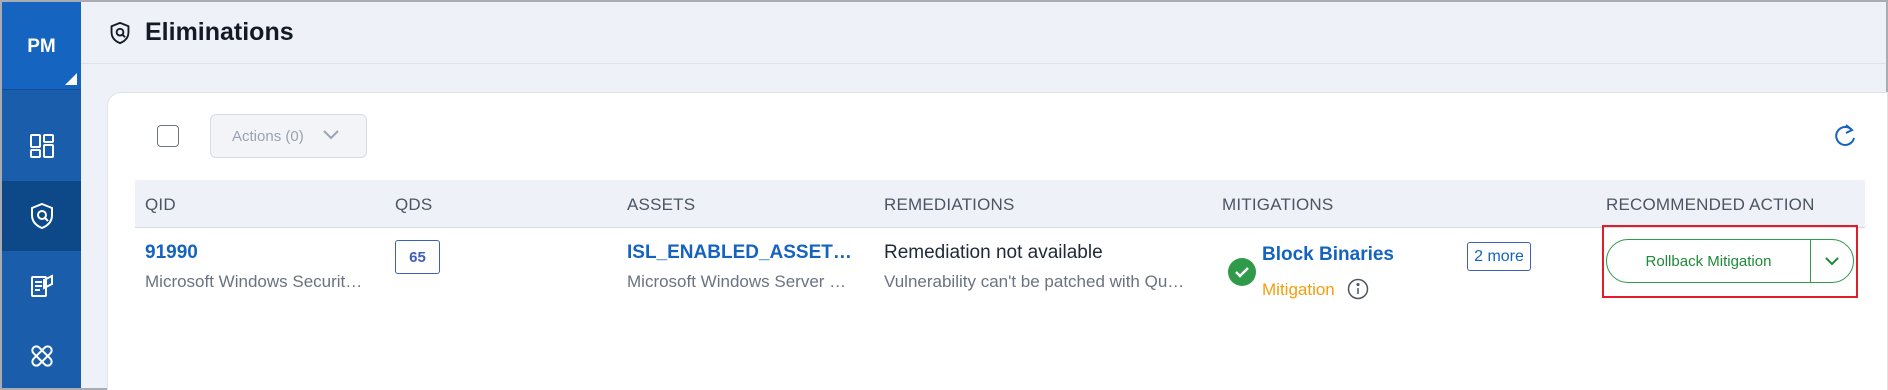 The image size is (1888, 390). Describe the element at coordinates (1277, 205) in the screenshot. I see `column-header-mitigations: MITIGATIONS` at that location.